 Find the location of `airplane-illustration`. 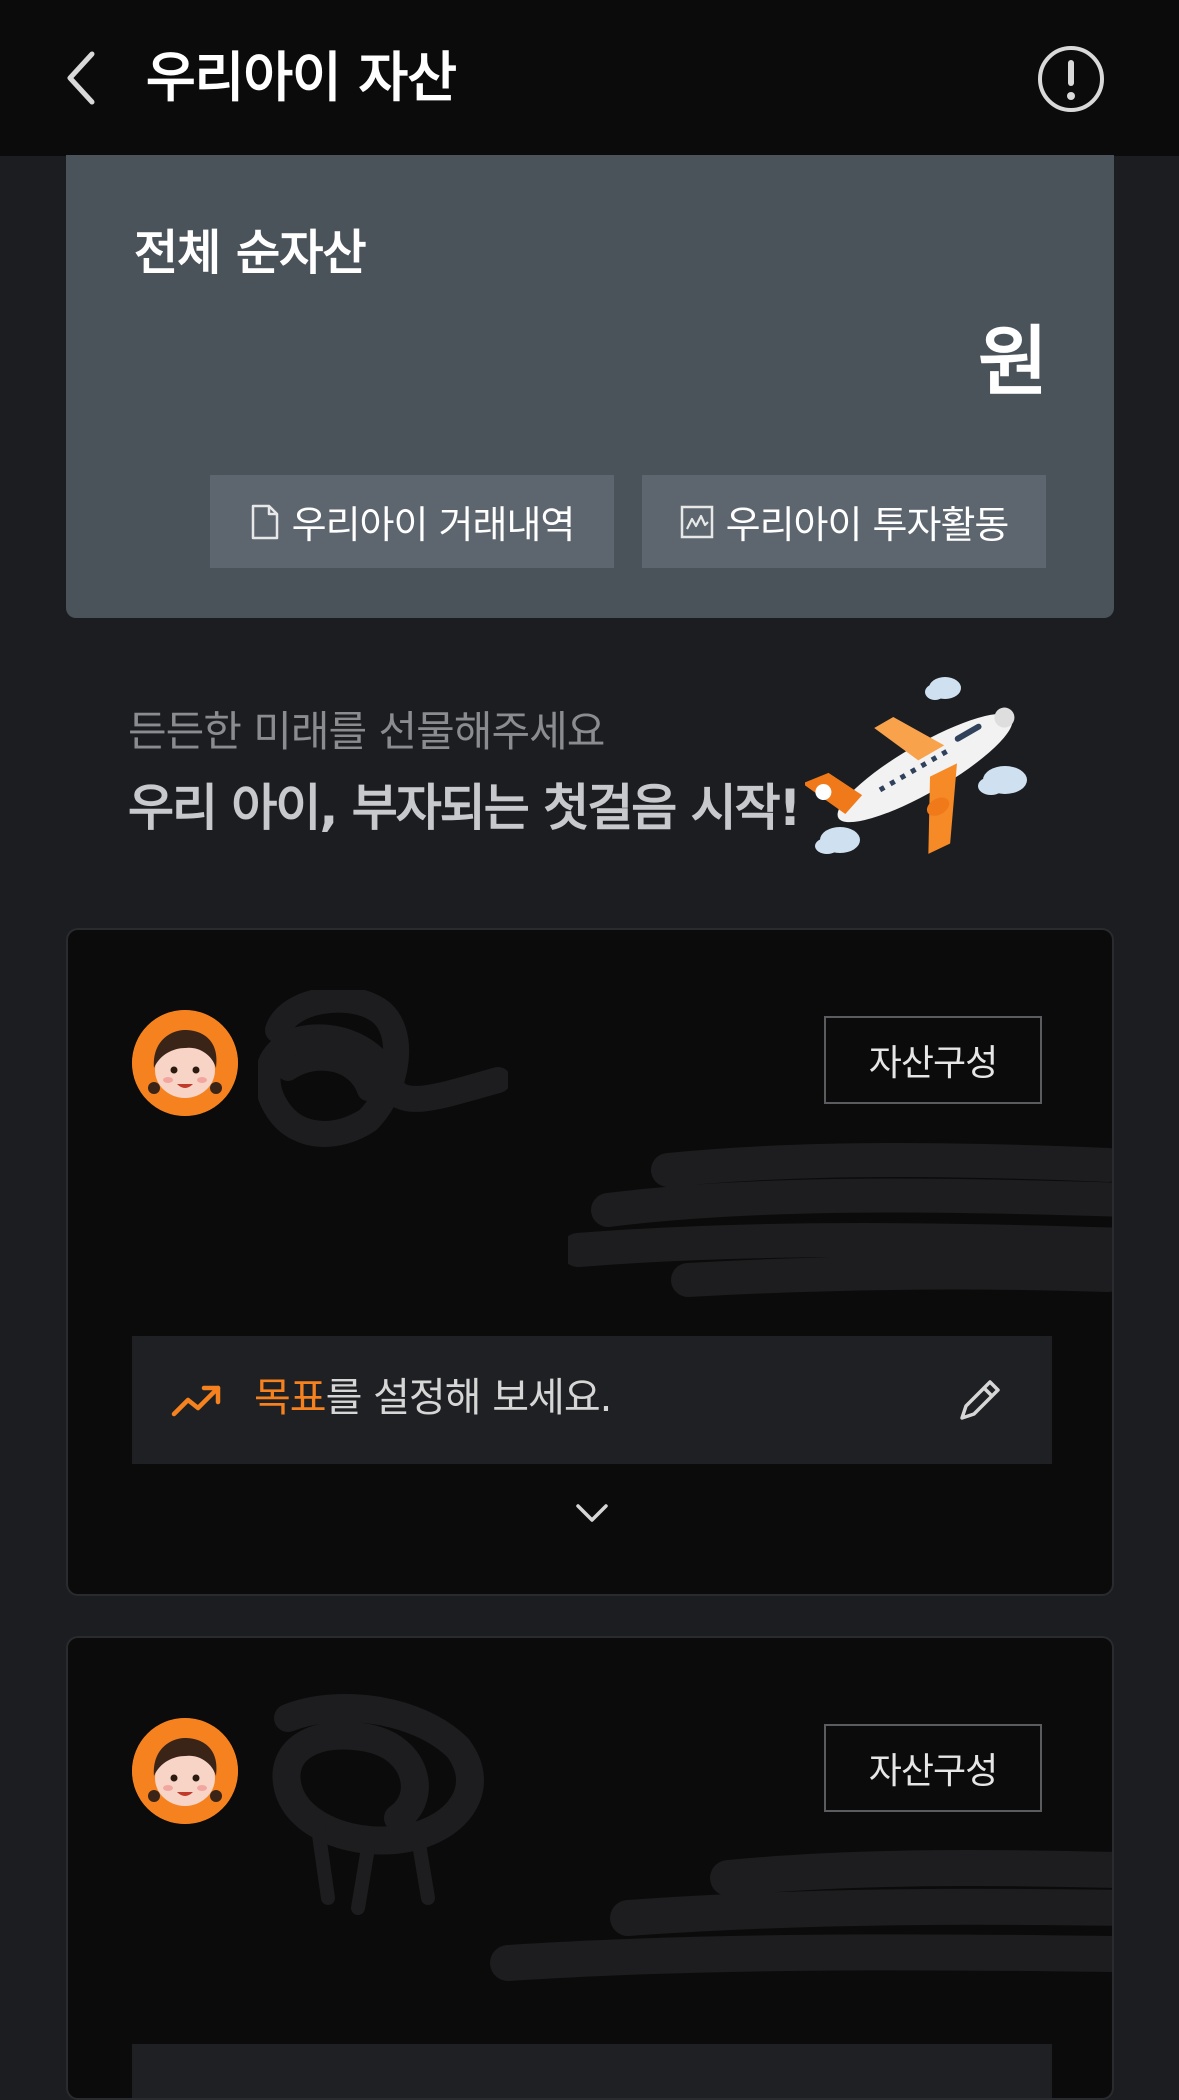

airplane-illustration is located at coordinates (916, 765).